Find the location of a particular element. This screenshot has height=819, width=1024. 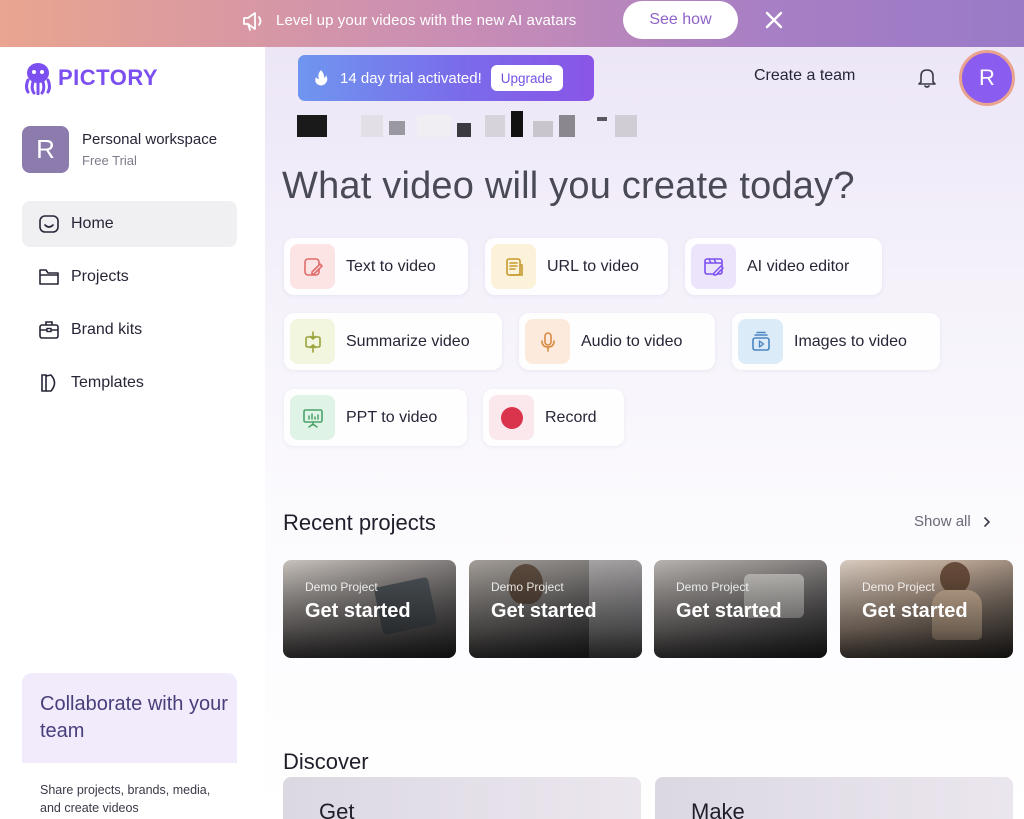

tile-label: Text to video is located at coordinates (391, 266).